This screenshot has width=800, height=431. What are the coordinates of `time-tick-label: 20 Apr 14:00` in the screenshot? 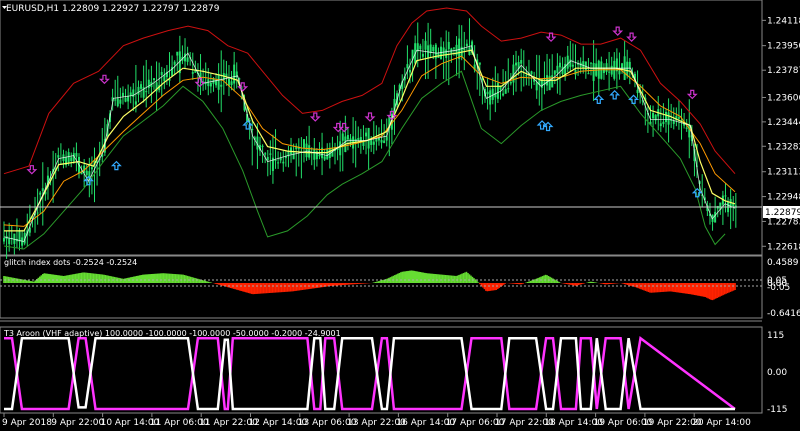 It's located at (721, 423).